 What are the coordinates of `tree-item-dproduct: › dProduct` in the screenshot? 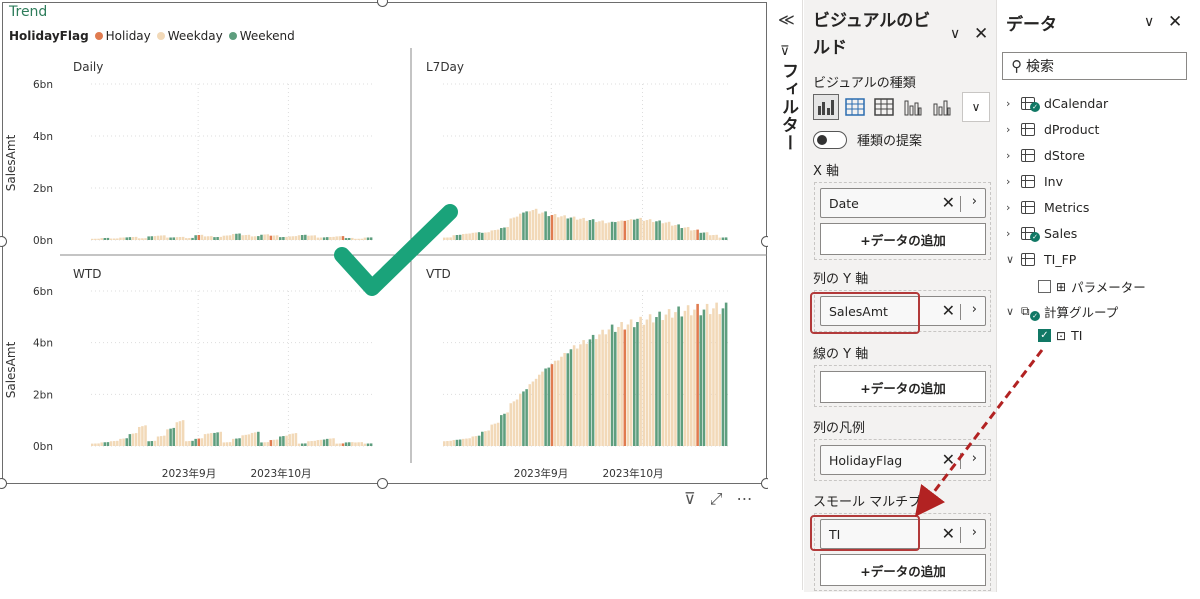 It's located at (1052, 129).